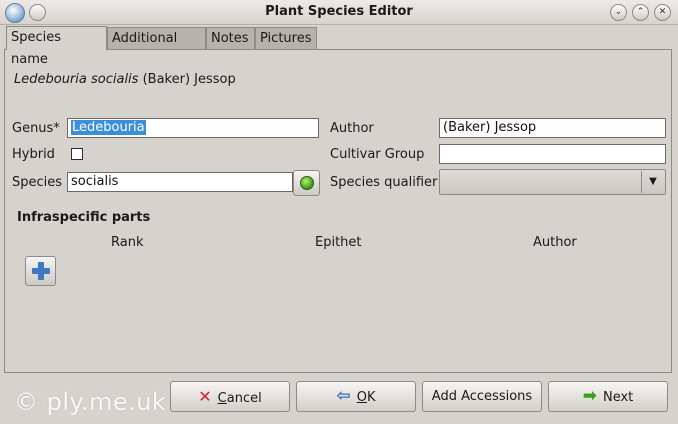 This screenshot has width=678, height=424. What do you see at coordinates (552, 182) in the screenshot?
I see `species-qualifier-select: ▼` at bounding box center [552, 182].